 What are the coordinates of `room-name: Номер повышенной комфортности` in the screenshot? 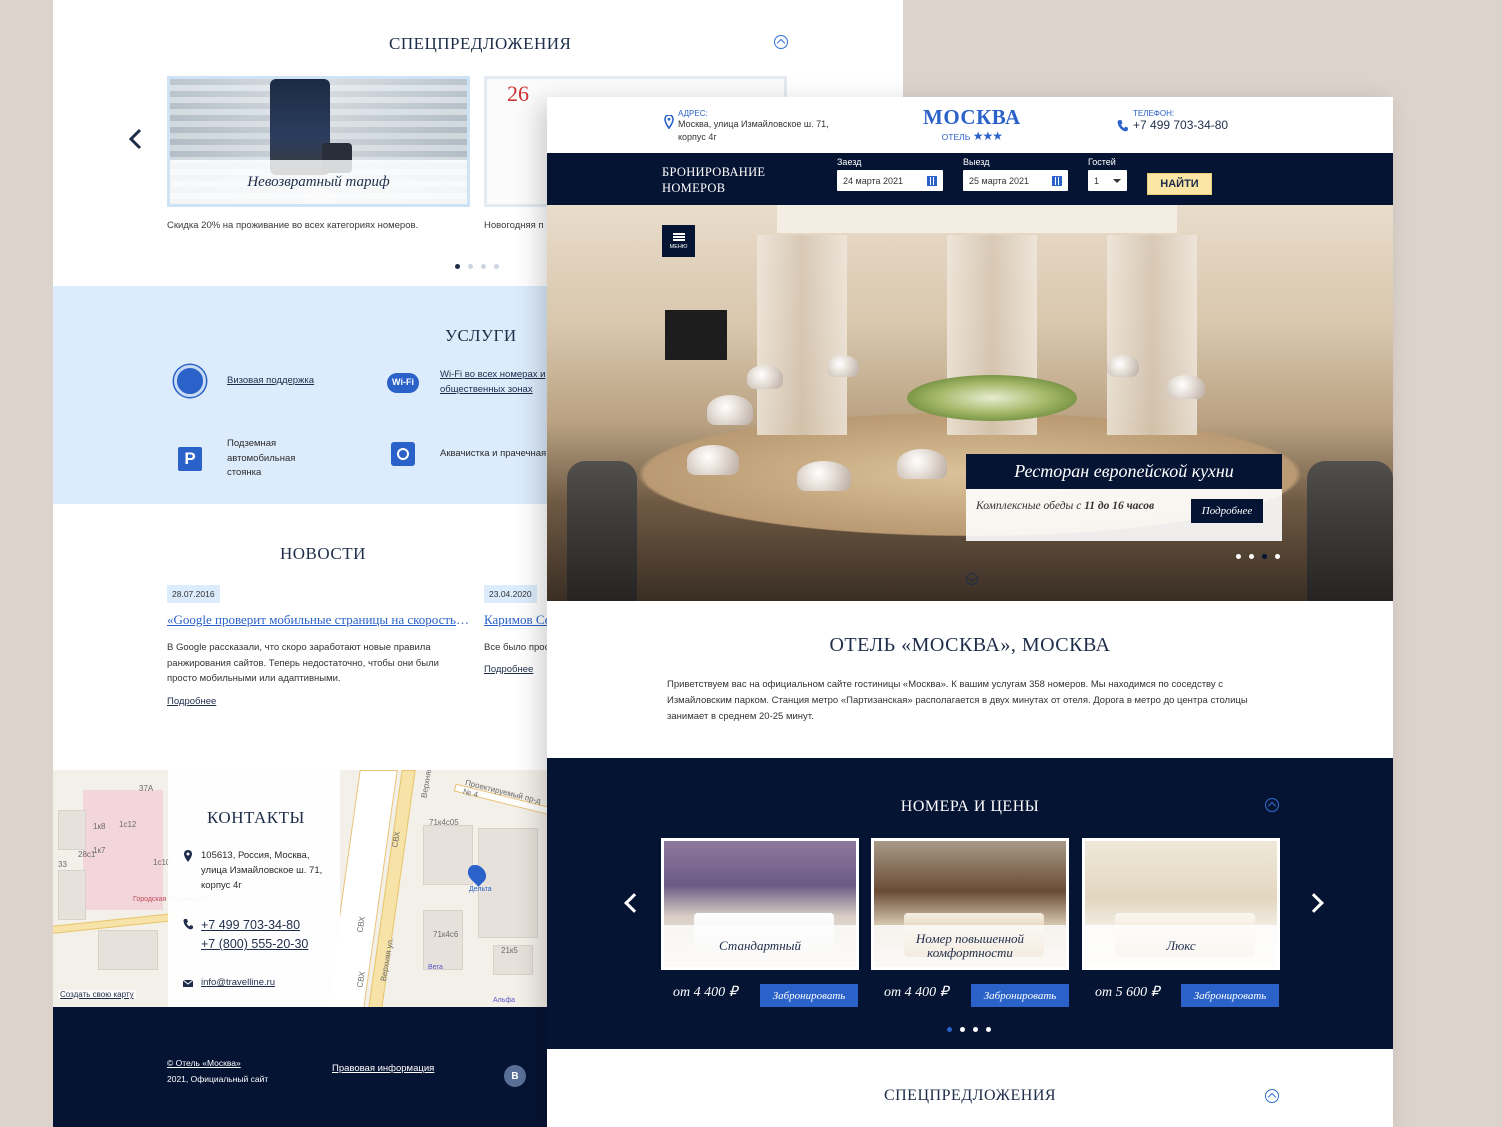 It's located at (970, 946).